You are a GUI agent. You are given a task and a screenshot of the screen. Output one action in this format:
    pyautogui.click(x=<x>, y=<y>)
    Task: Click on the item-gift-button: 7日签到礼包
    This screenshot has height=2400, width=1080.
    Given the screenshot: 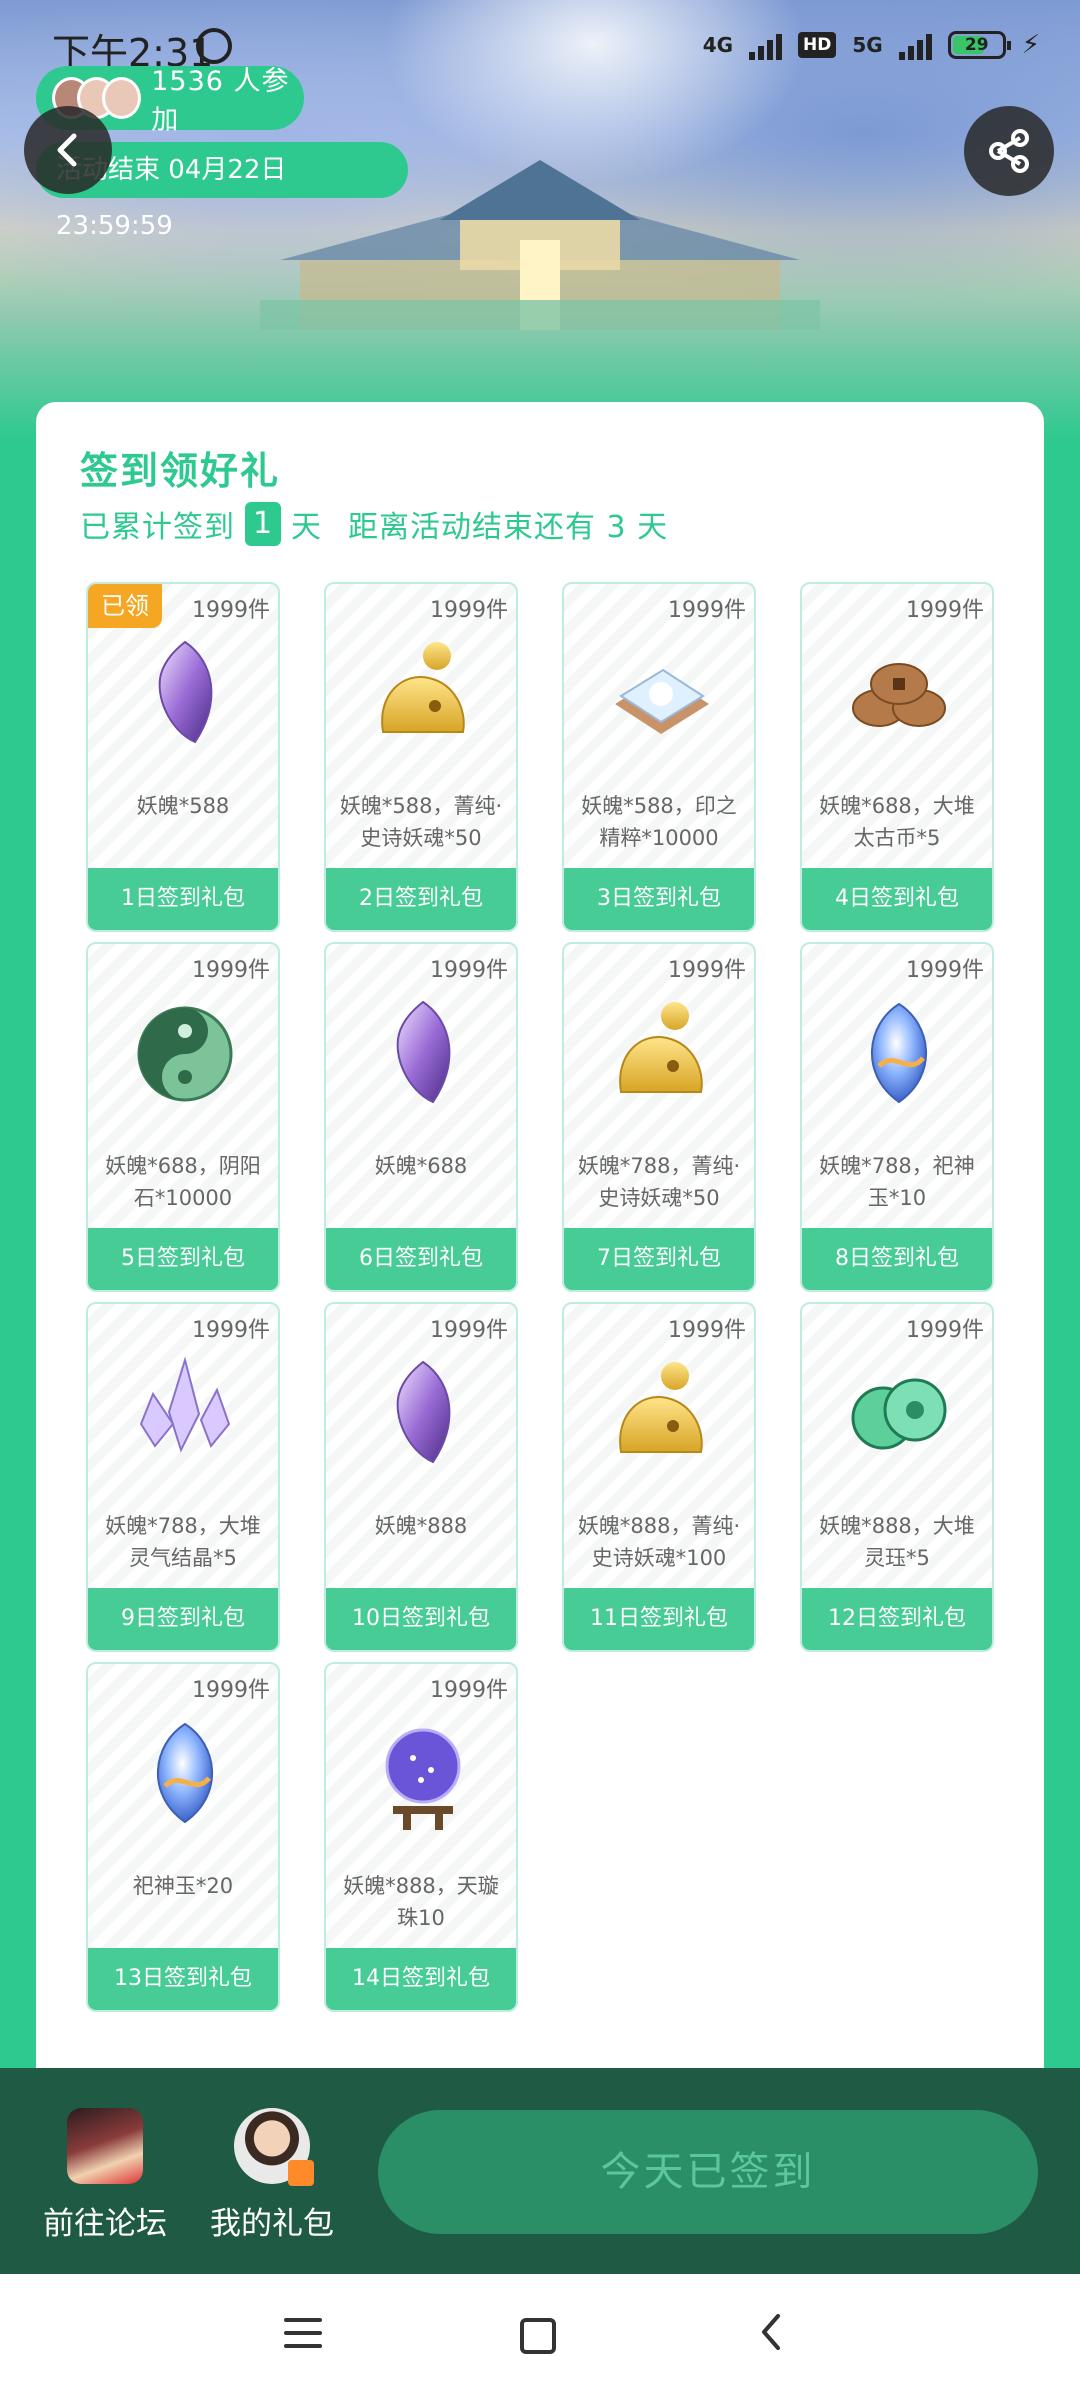 What is the action you would take?
    pyautogui.click(x=659, y=1259)
    